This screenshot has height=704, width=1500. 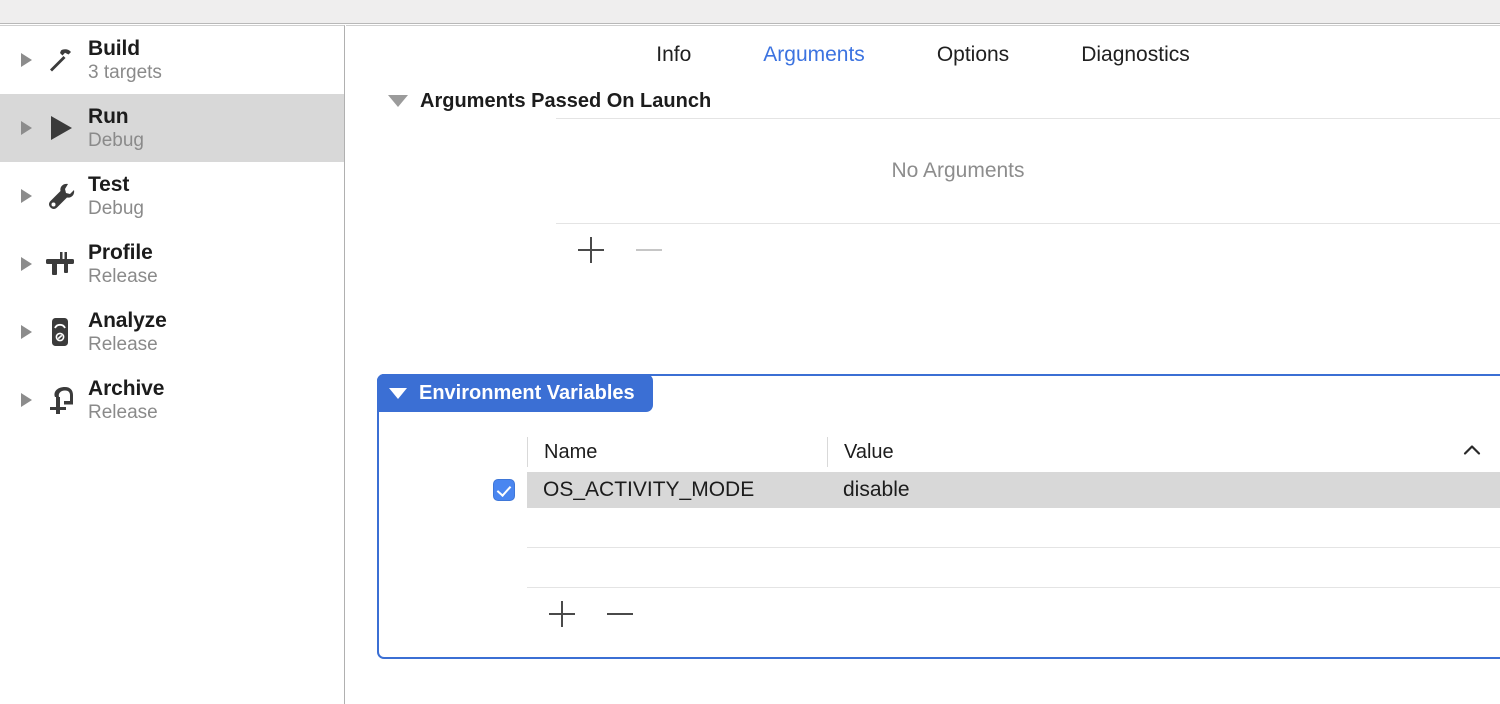 What do you see at coordinates (944, 101) in the screenshot?
I see `arguments-section-header: Arguments Passed On Launch` at bounding box center [944, 101].